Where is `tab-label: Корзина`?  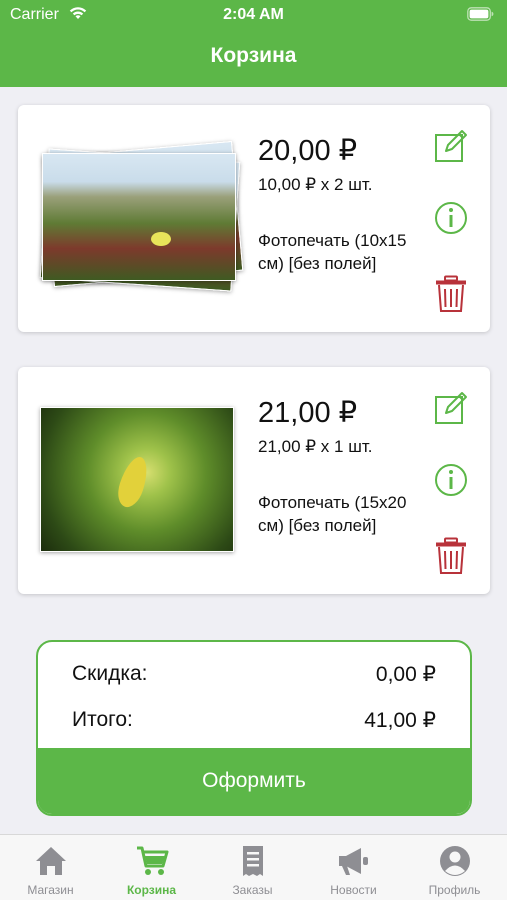 tab-label: Корзина is located at coordinates (151, 890).